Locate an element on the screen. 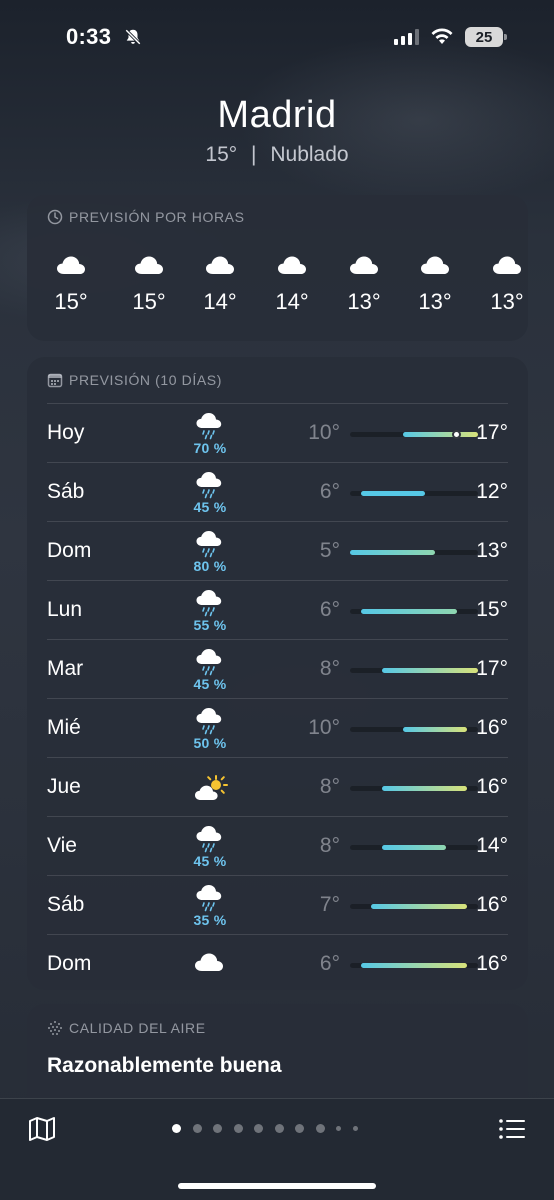 The height and width of the screenshot is (1200, 554). daily-forecast-row: Sáb 45 % 6° 12° is located at coordinates (277, 491).